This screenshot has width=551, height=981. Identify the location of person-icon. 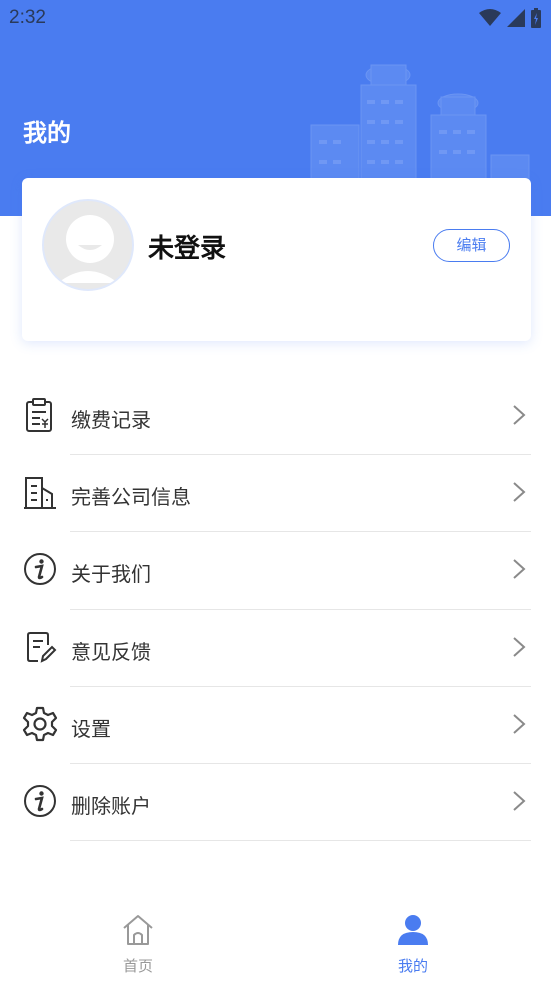
(413, 930).